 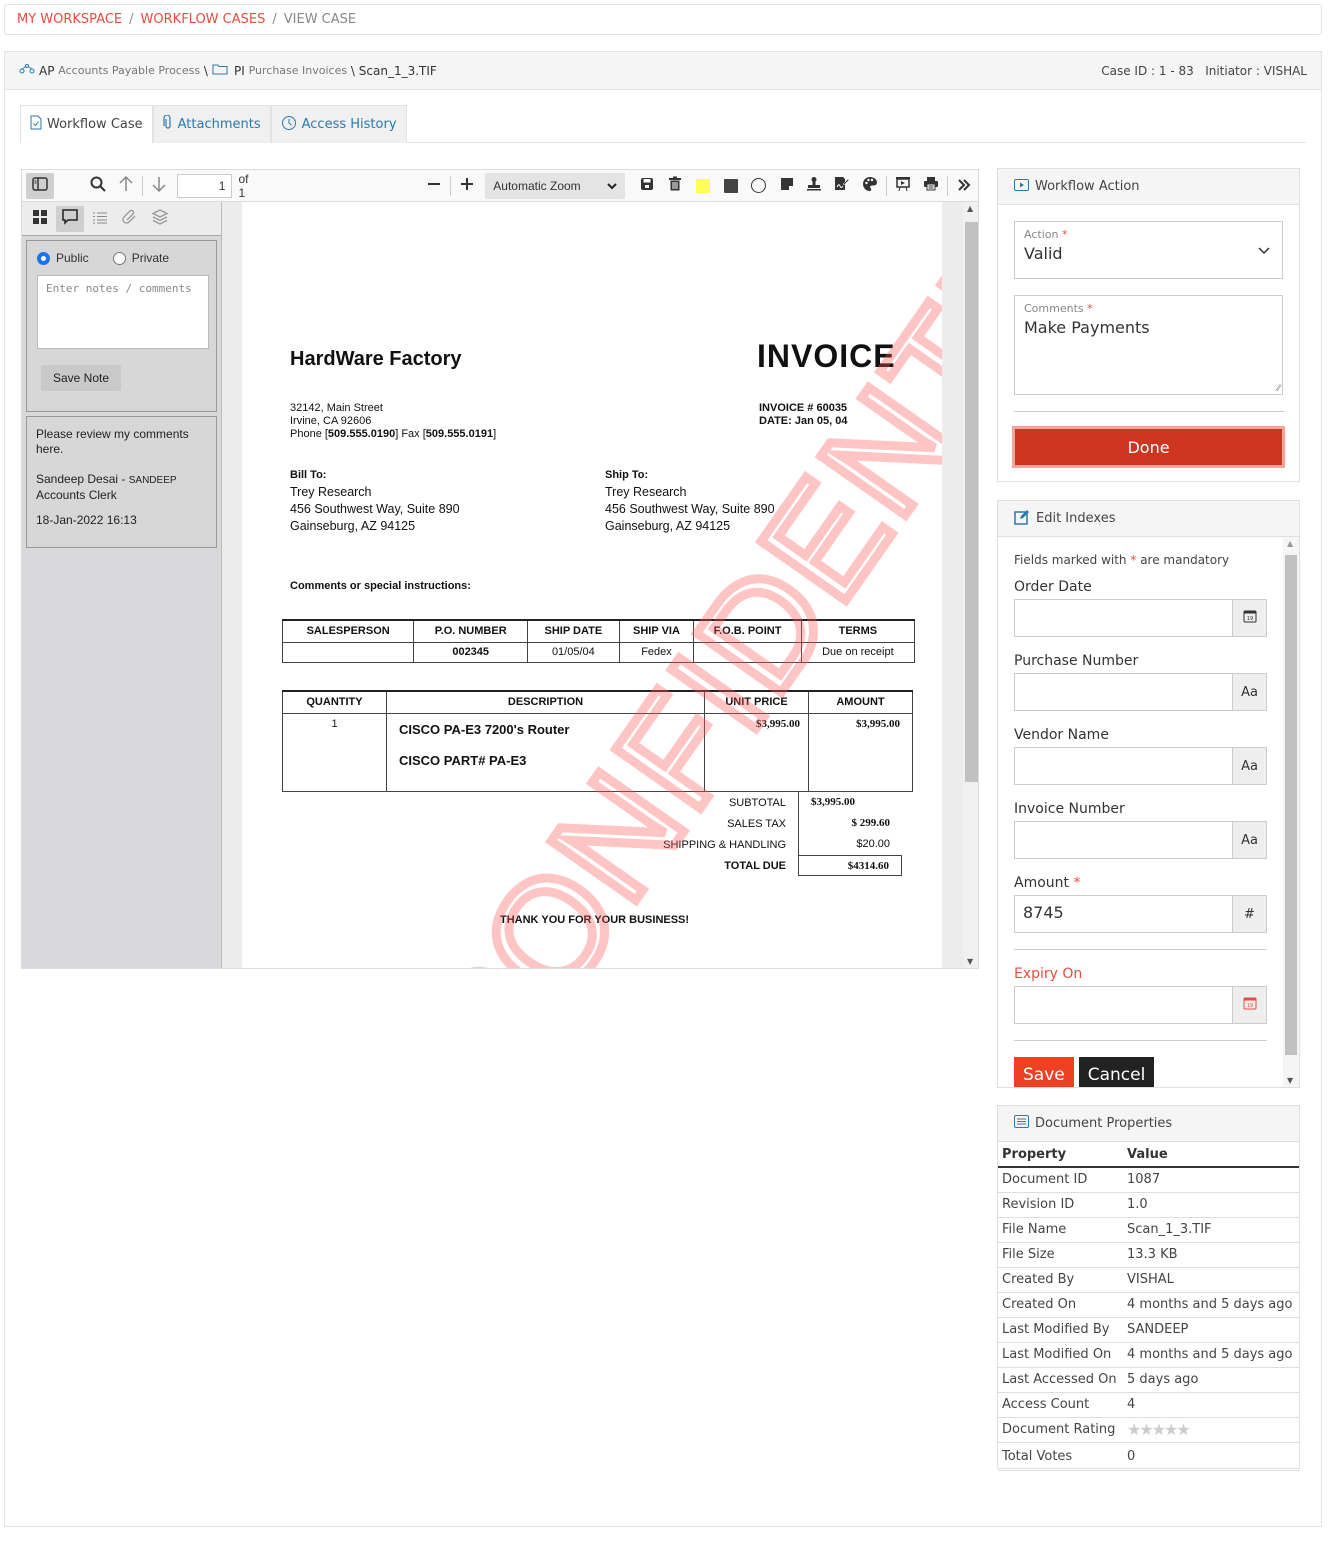 I want to click on order-header: P.O. NUMBER, so click(x=471, y=631).